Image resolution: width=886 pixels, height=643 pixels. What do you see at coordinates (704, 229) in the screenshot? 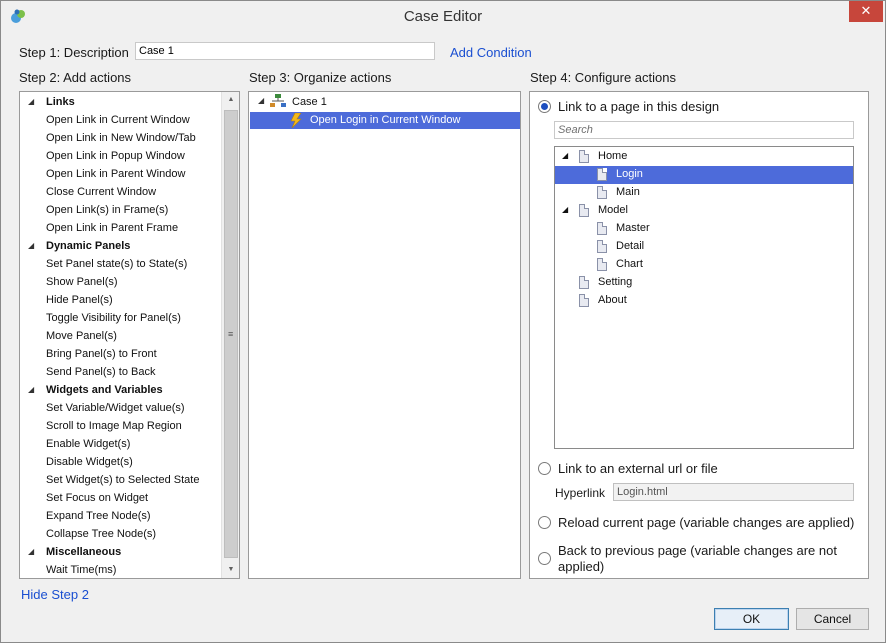
I see `page-tree-node: Master` at bounding box center [704, 229].